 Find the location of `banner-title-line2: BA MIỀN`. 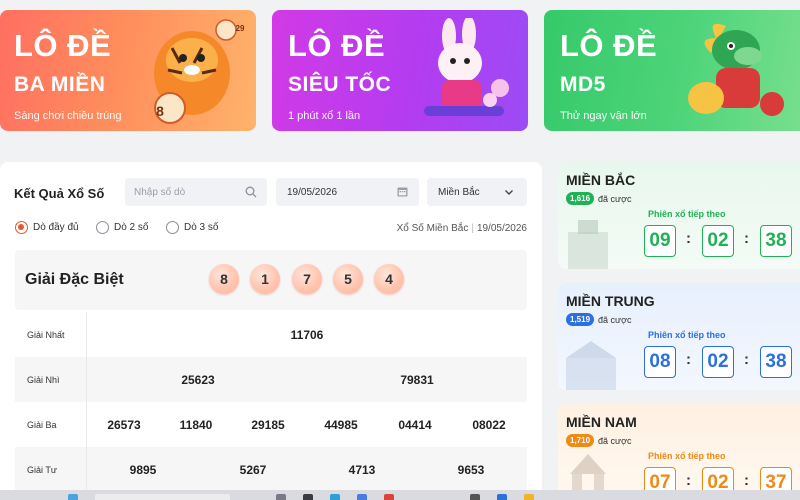

banner-title-line2: BA MIỀN is located at coordinates (60, 84).